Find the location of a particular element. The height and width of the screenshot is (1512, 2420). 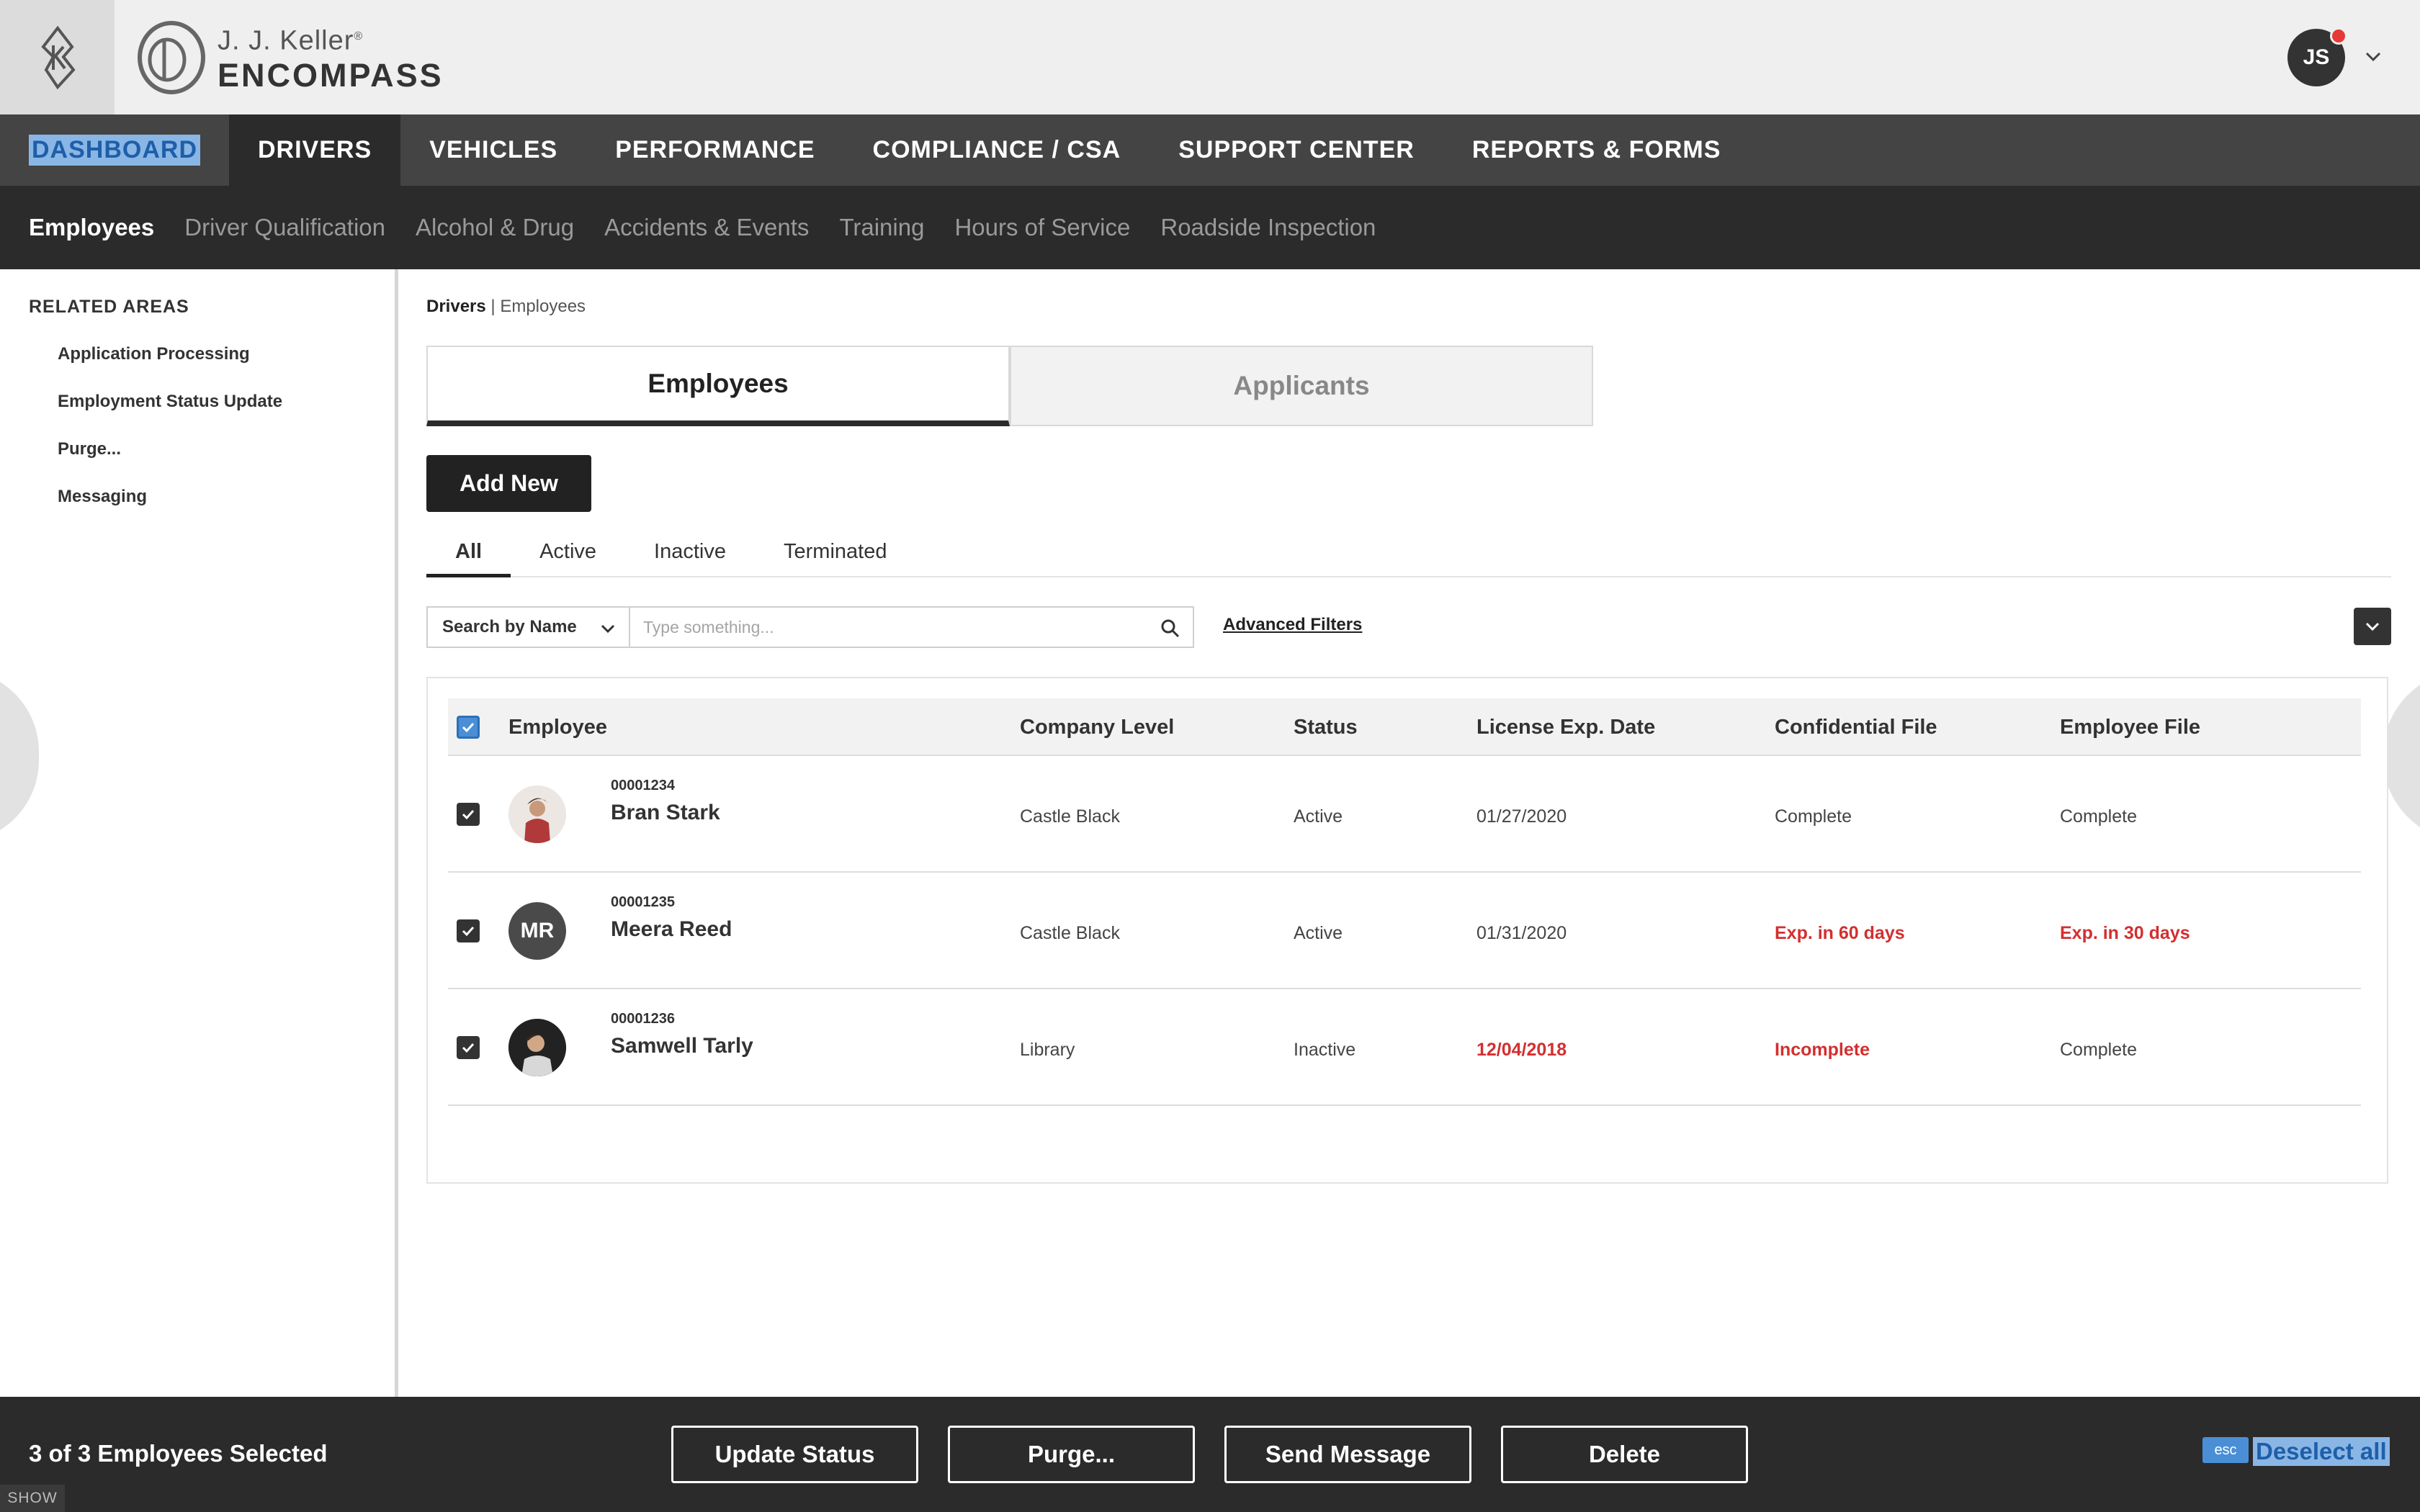

license-exp-date: 01/31/2020 is located at coordinates (1521, 933).